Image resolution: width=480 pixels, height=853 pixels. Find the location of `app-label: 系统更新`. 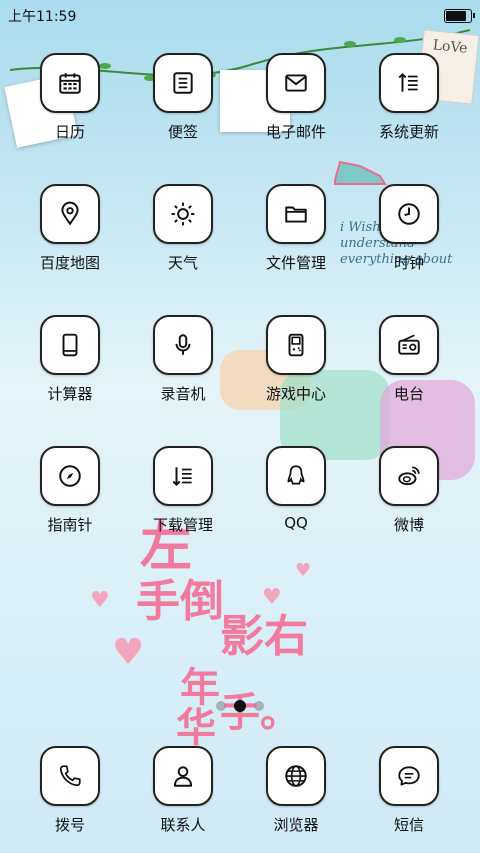

app-label: 系统更新 is located at coordinates (408, 132).